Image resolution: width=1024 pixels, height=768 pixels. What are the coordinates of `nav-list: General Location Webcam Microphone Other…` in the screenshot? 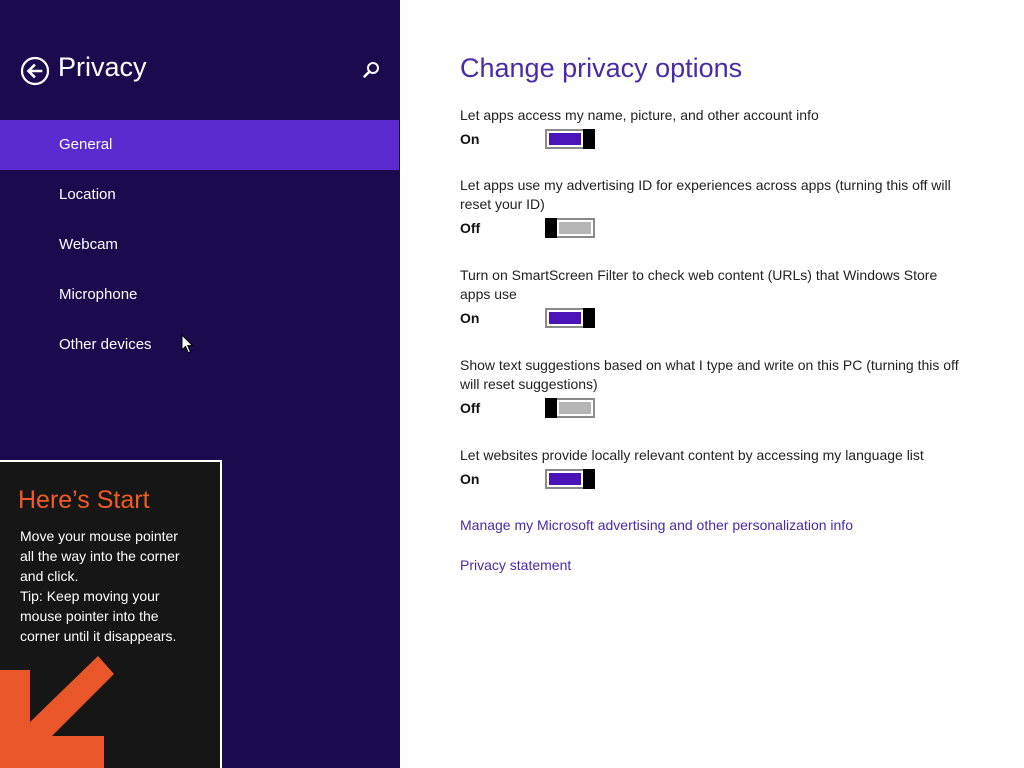 It's located at (200, 245).